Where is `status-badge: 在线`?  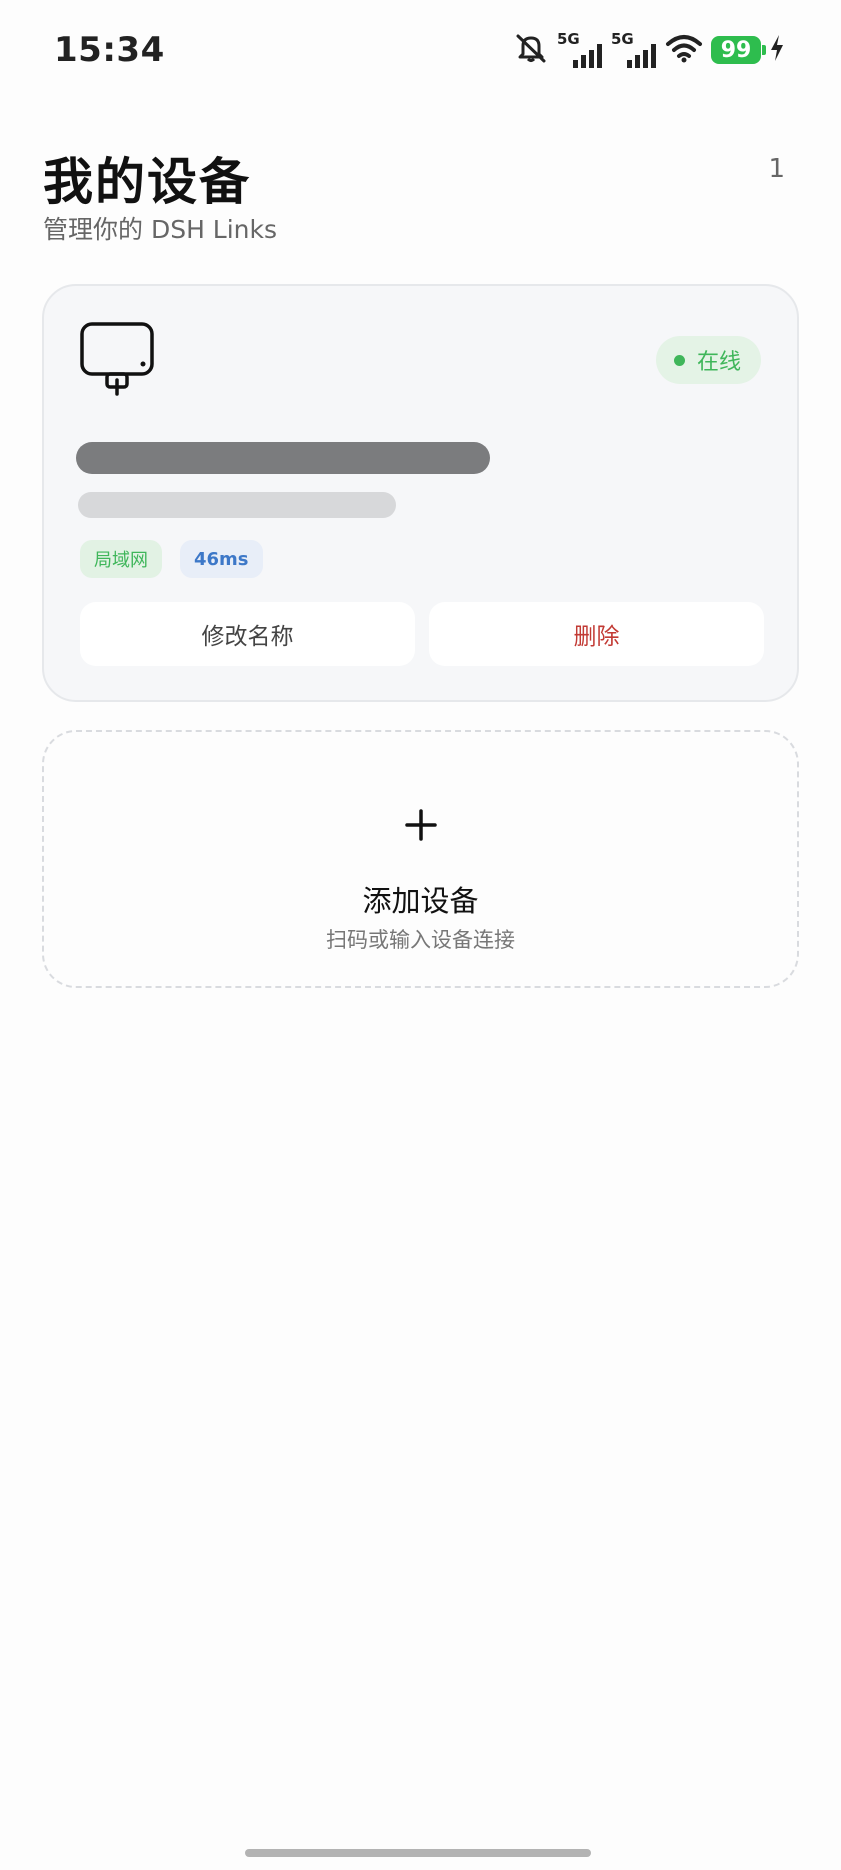
status-badge: 在线 is located at coordinates (708, 360).